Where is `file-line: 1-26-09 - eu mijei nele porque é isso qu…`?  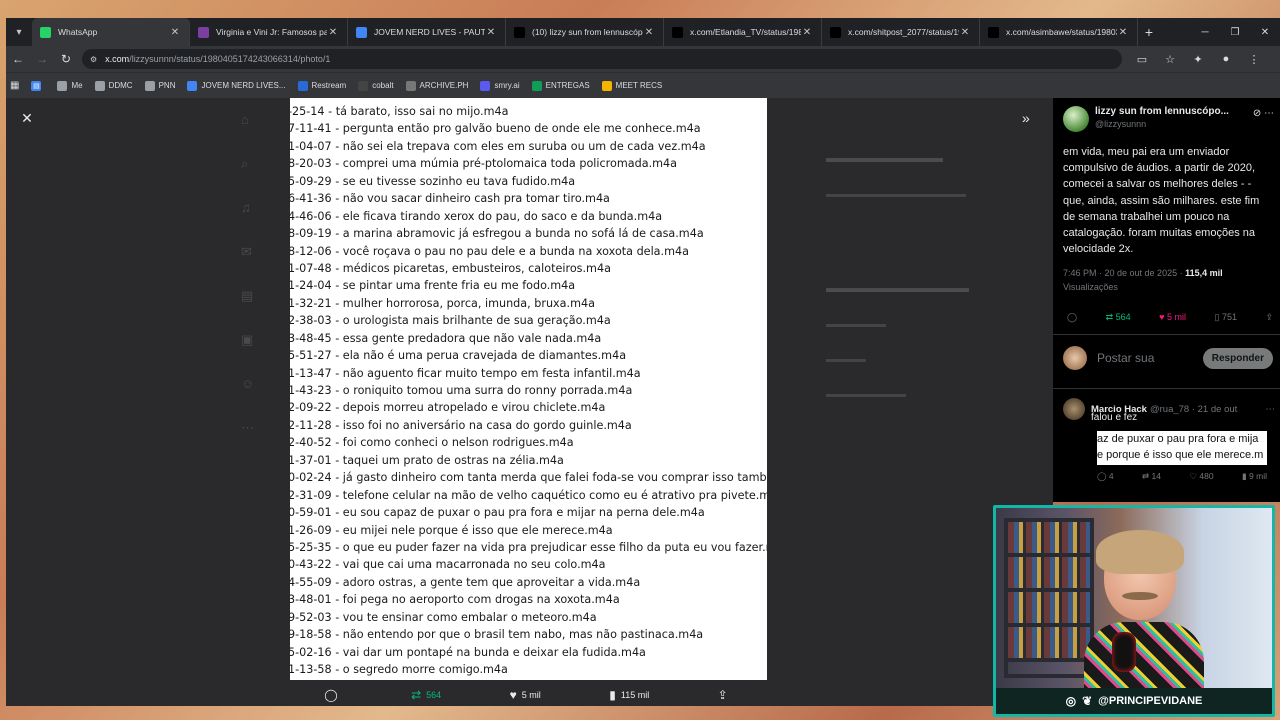 file-line: 1-26-09 - eu mijei nele porque é isso qu… is located at coordinates (451, 530).